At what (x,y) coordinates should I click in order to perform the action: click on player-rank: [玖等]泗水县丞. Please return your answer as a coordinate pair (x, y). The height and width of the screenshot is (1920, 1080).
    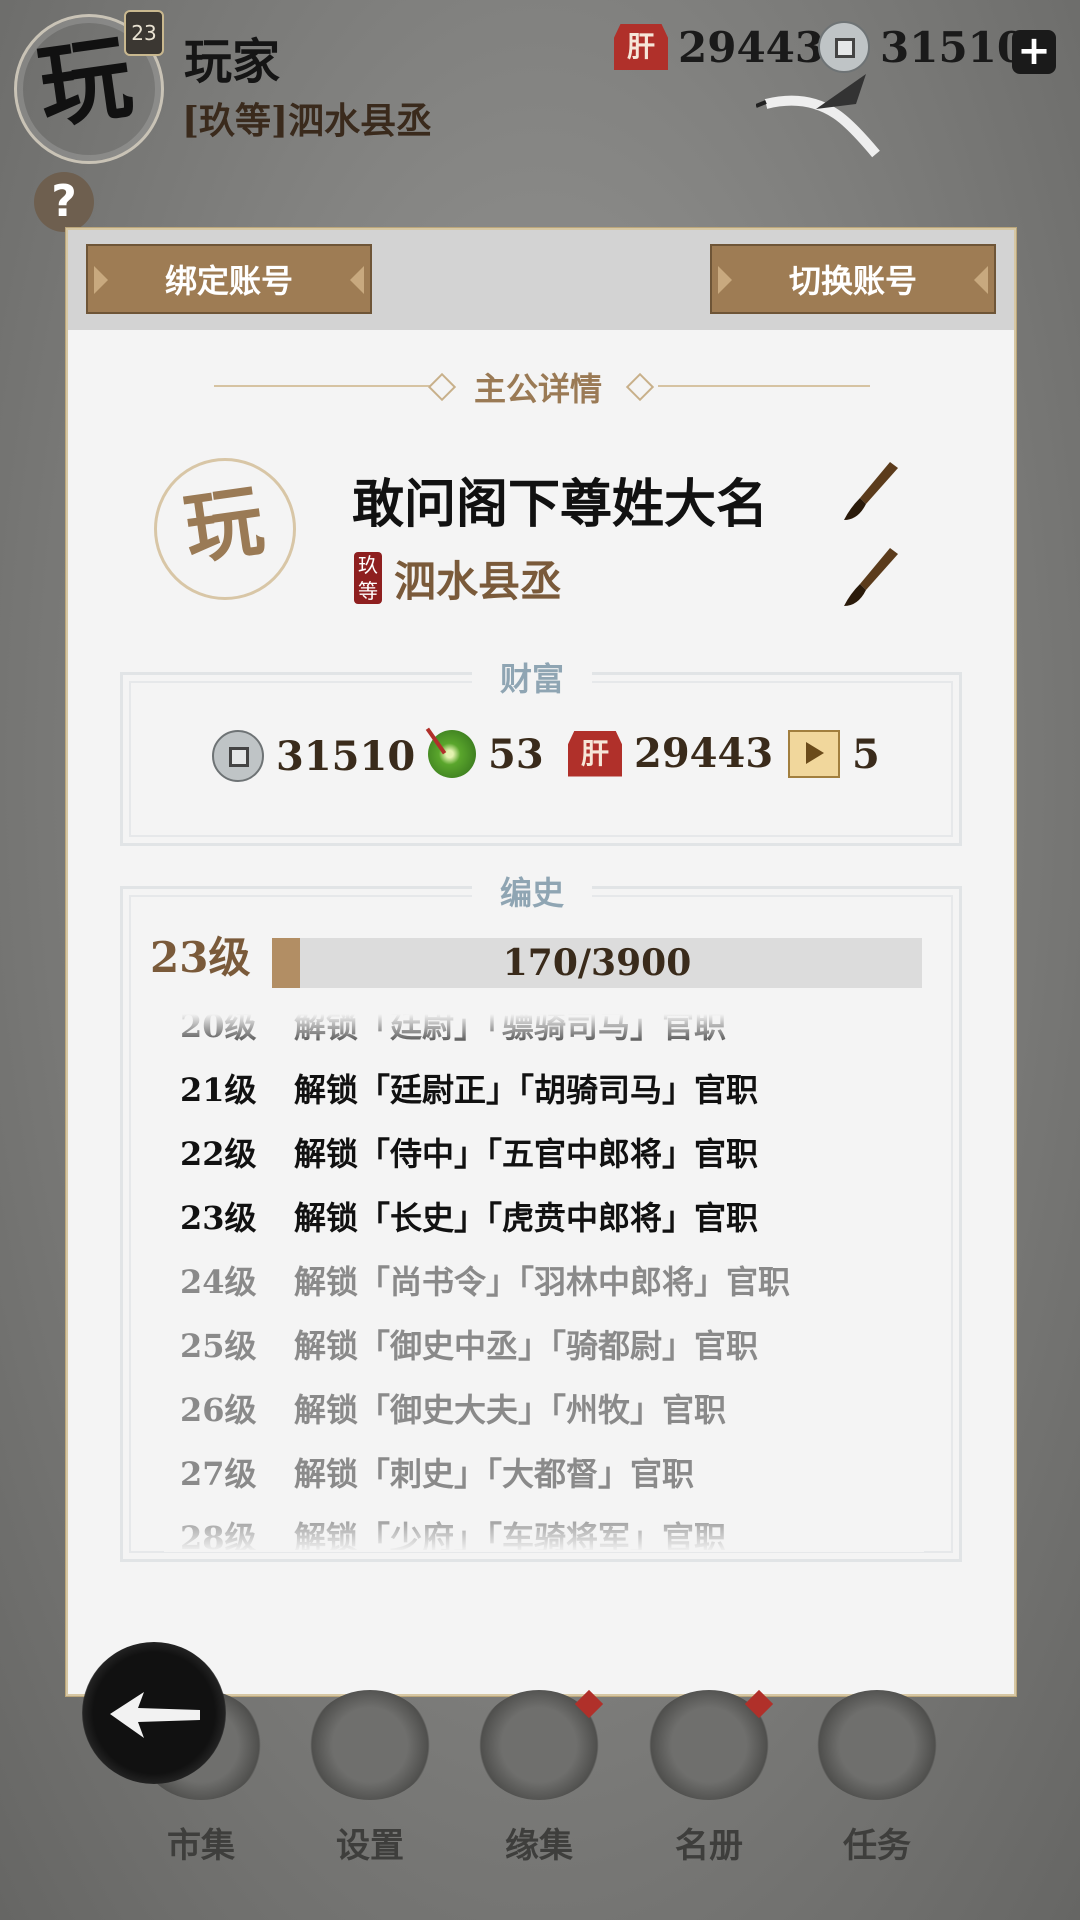
    Looking at the image, I should click on (307, 121).